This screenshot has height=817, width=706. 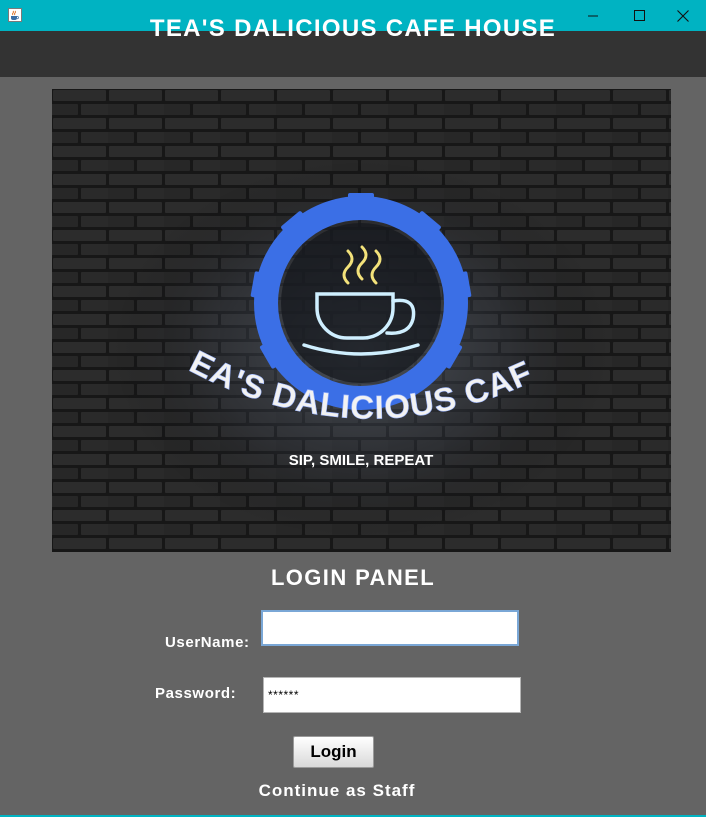 I want to click on username-field, so click(x=390, y=628).